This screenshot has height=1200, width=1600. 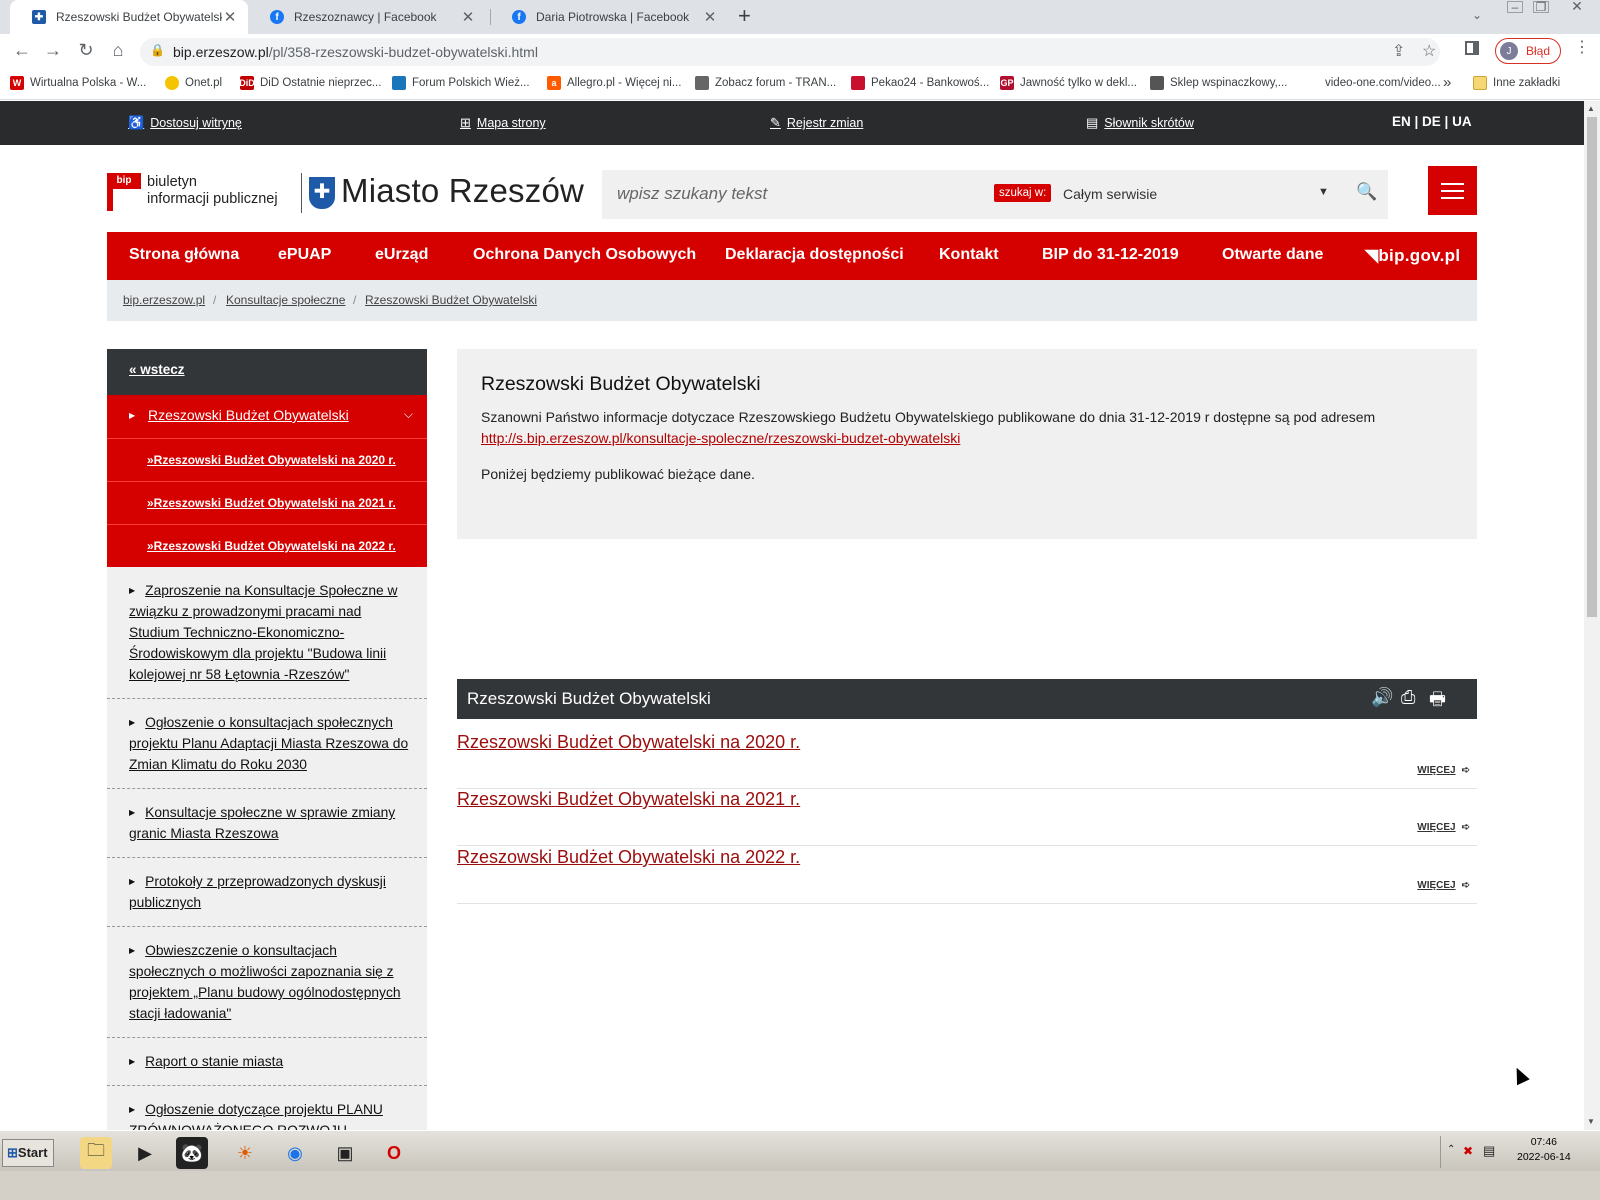 What do you see at coordinates (1398, 51) in the screenshot?
I see `share-icon: ⇪` at bounding box center [1398, 51].